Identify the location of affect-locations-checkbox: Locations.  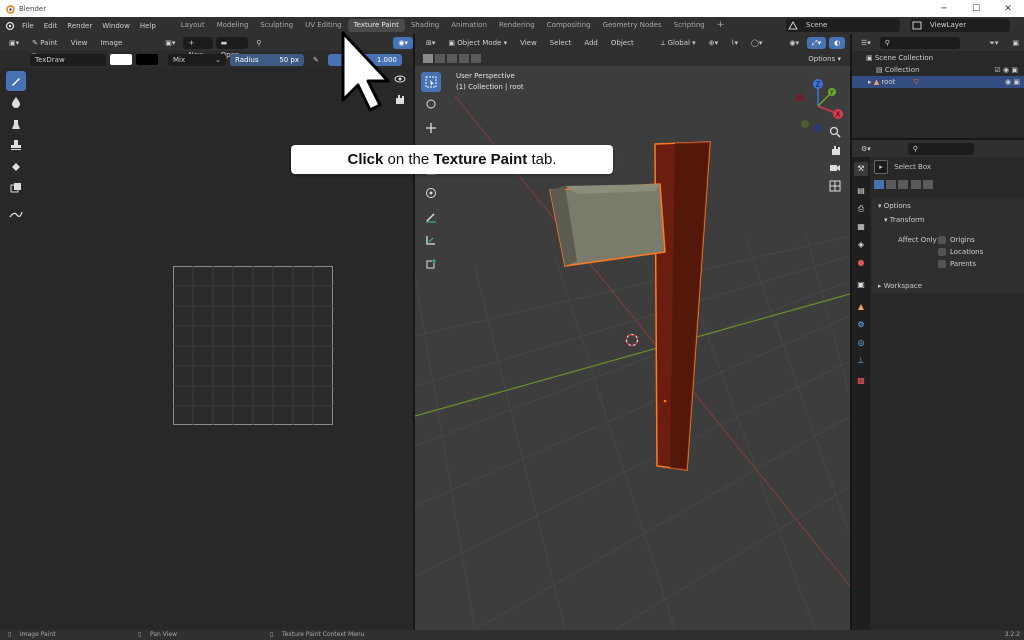
(960, 252).